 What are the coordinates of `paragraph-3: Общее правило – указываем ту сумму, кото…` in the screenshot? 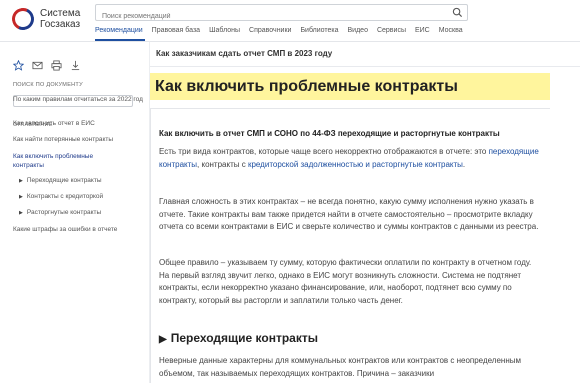 It's located at (345, 281).